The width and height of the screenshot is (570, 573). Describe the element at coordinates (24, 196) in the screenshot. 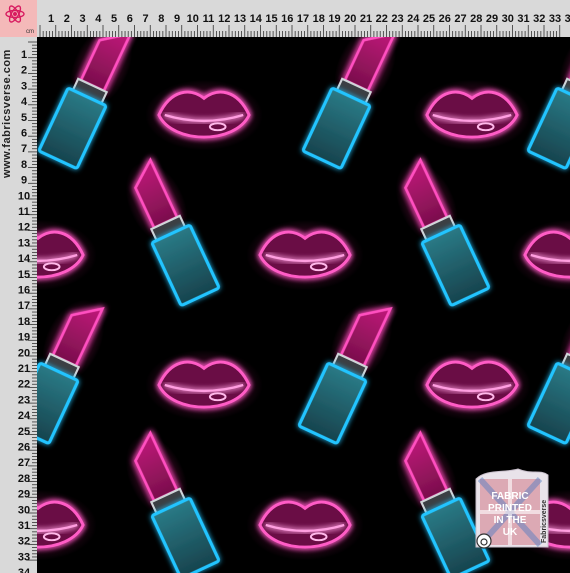

I see `ruler-number-left: 10` at that location.